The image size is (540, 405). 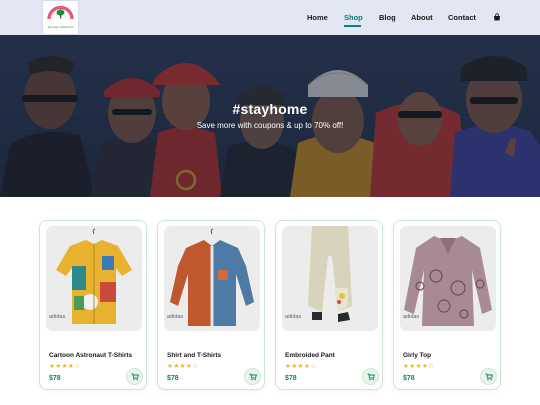 I want to click on nav-contact: Contact, so click(x=462, y=17).